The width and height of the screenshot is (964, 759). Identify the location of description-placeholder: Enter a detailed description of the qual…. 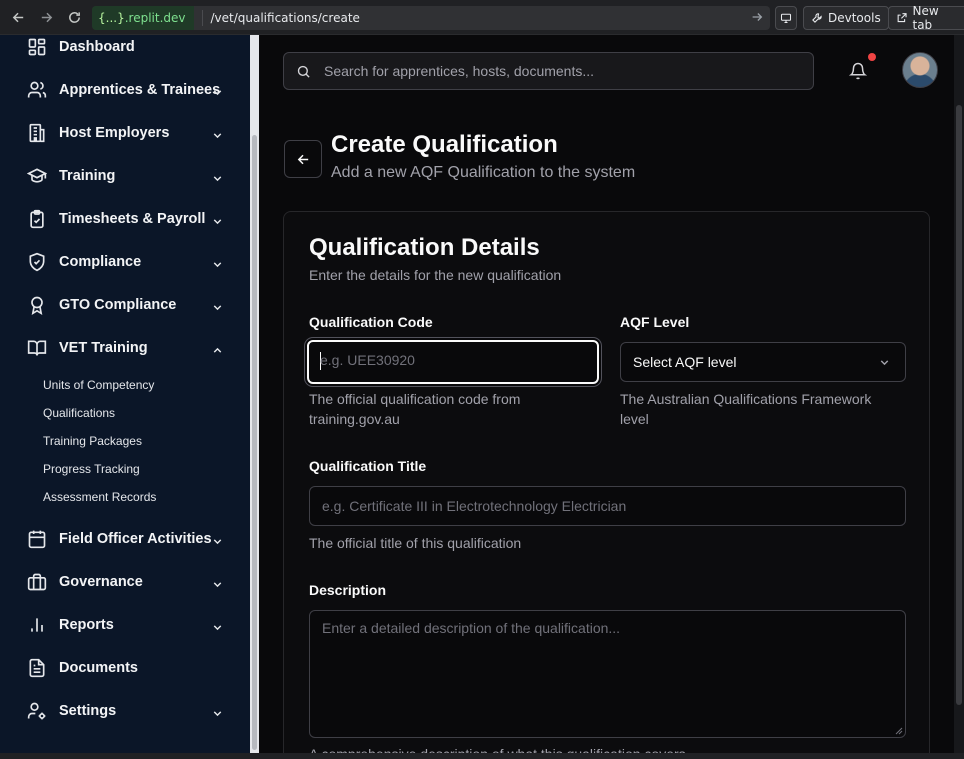
(471, 628).